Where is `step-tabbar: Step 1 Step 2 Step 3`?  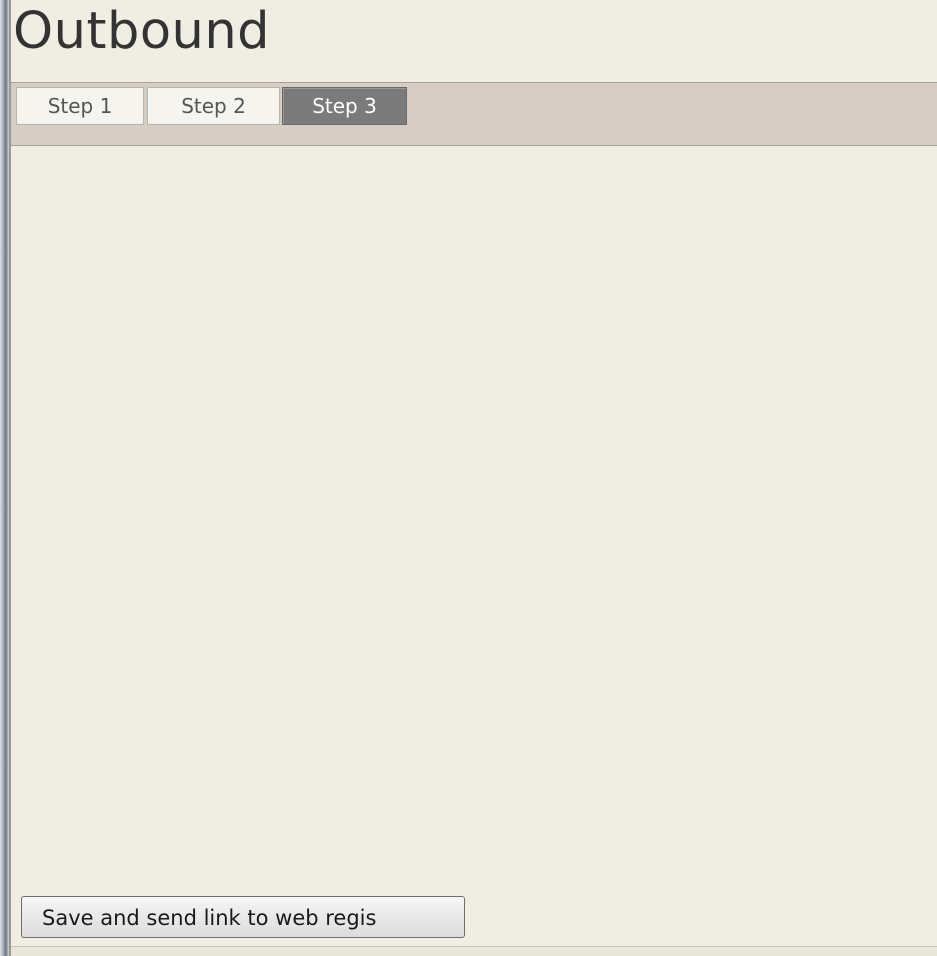 step-tabbar: Step 1 Step 2 Step 3 is located at coordinates (474, 114).